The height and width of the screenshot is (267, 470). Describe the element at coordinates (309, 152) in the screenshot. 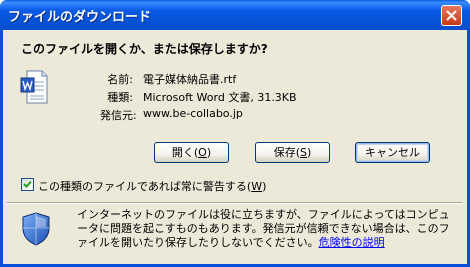

I see `save-button-label-end: )` at that location.